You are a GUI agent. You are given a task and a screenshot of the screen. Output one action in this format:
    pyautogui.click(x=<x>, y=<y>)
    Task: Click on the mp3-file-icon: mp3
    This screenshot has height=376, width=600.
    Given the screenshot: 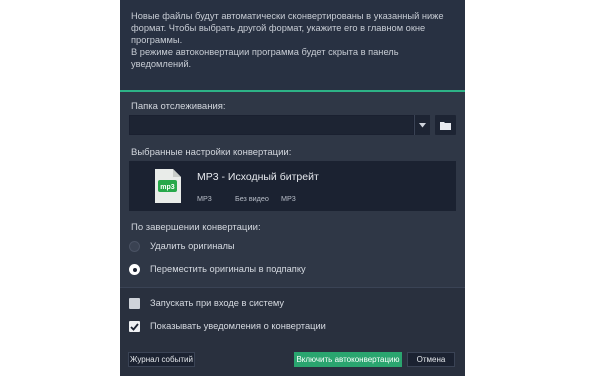 What is the action you would take?
    pyautogui.click(x=168, y=186)
    